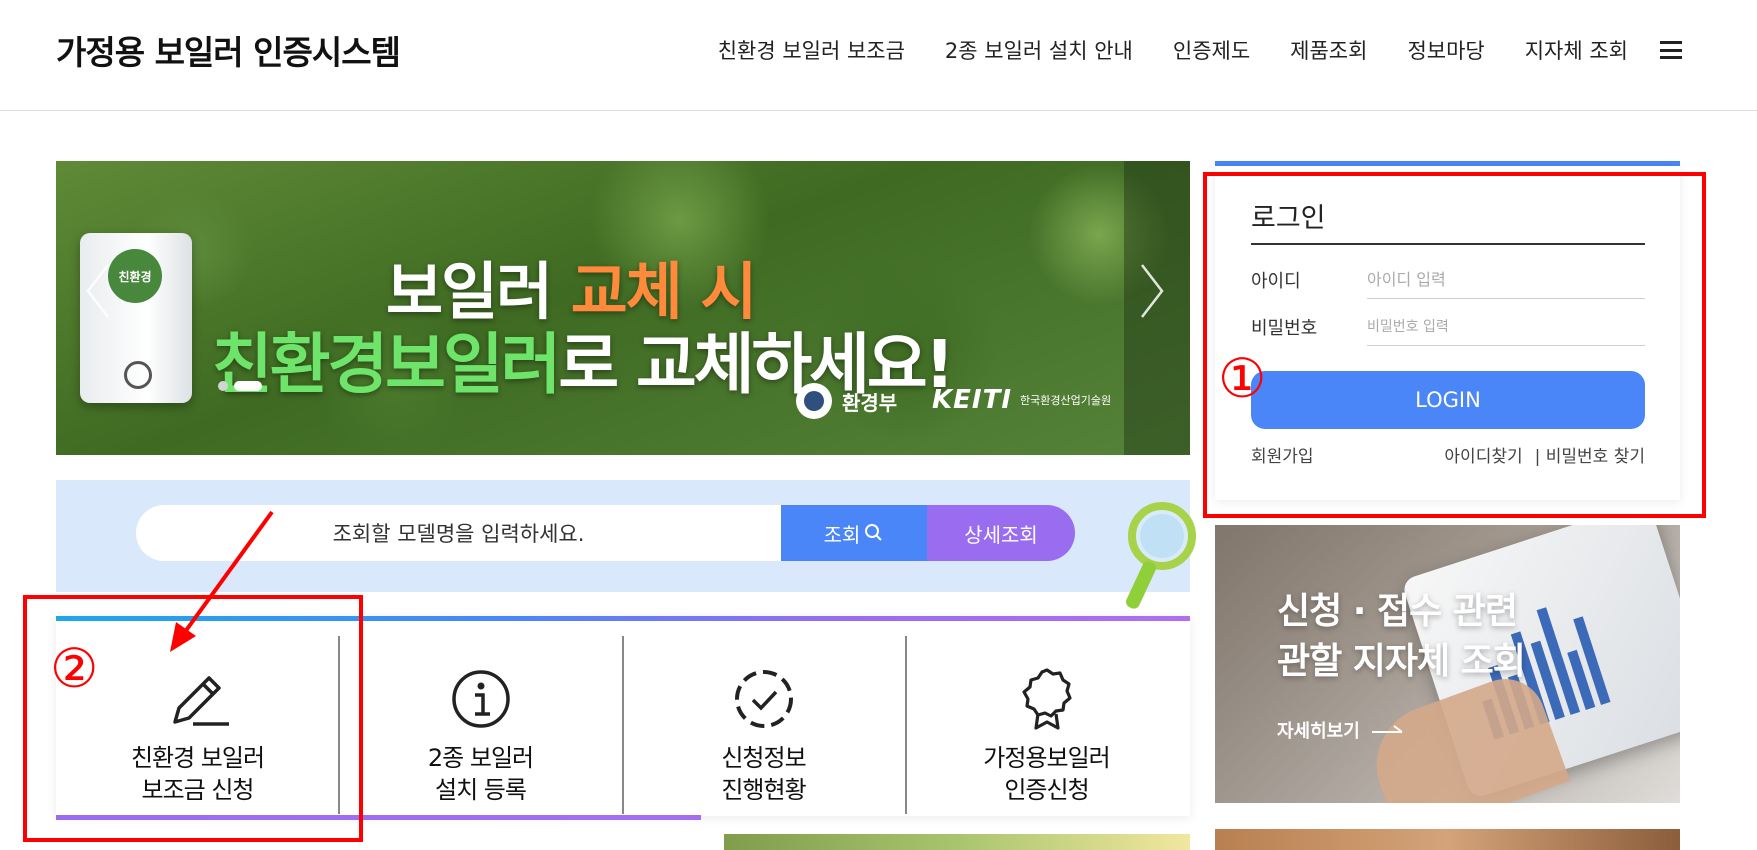  Describe the element at coordinates (763, 699) in the screenshot. I see `check-circle-icon` at that location.